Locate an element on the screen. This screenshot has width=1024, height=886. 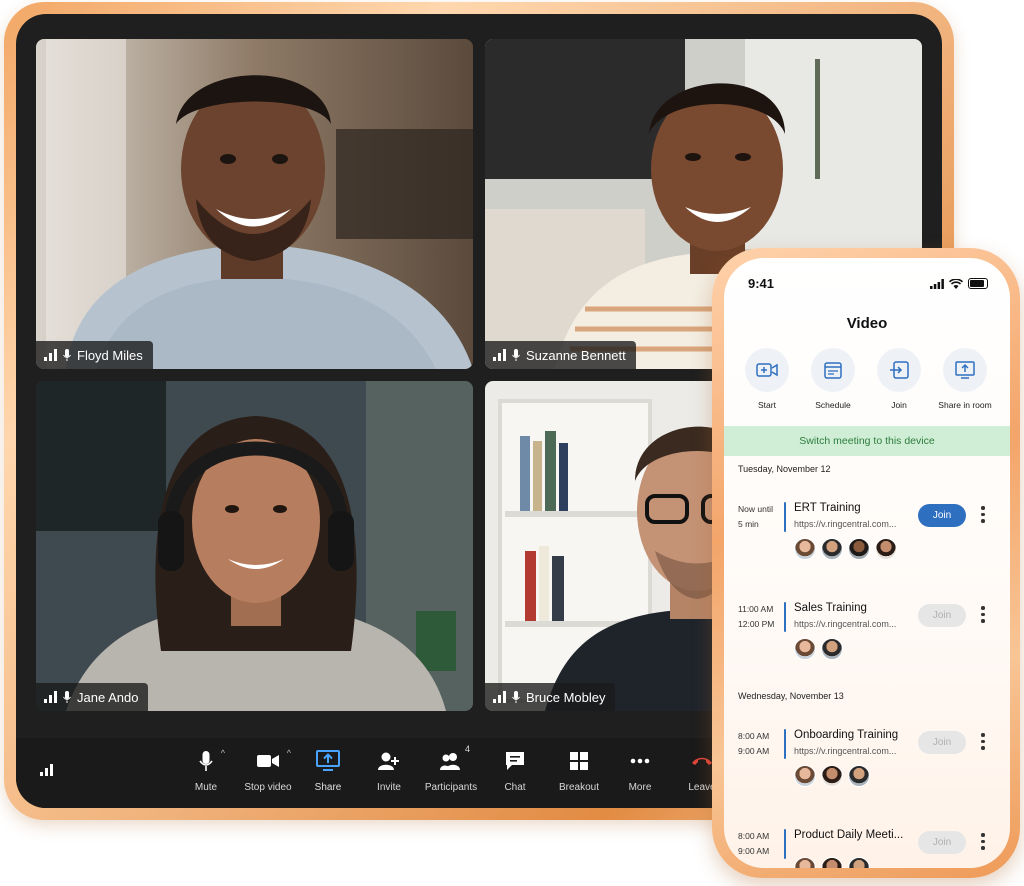
mute-label: Mute is located at coordinates (206, 787).